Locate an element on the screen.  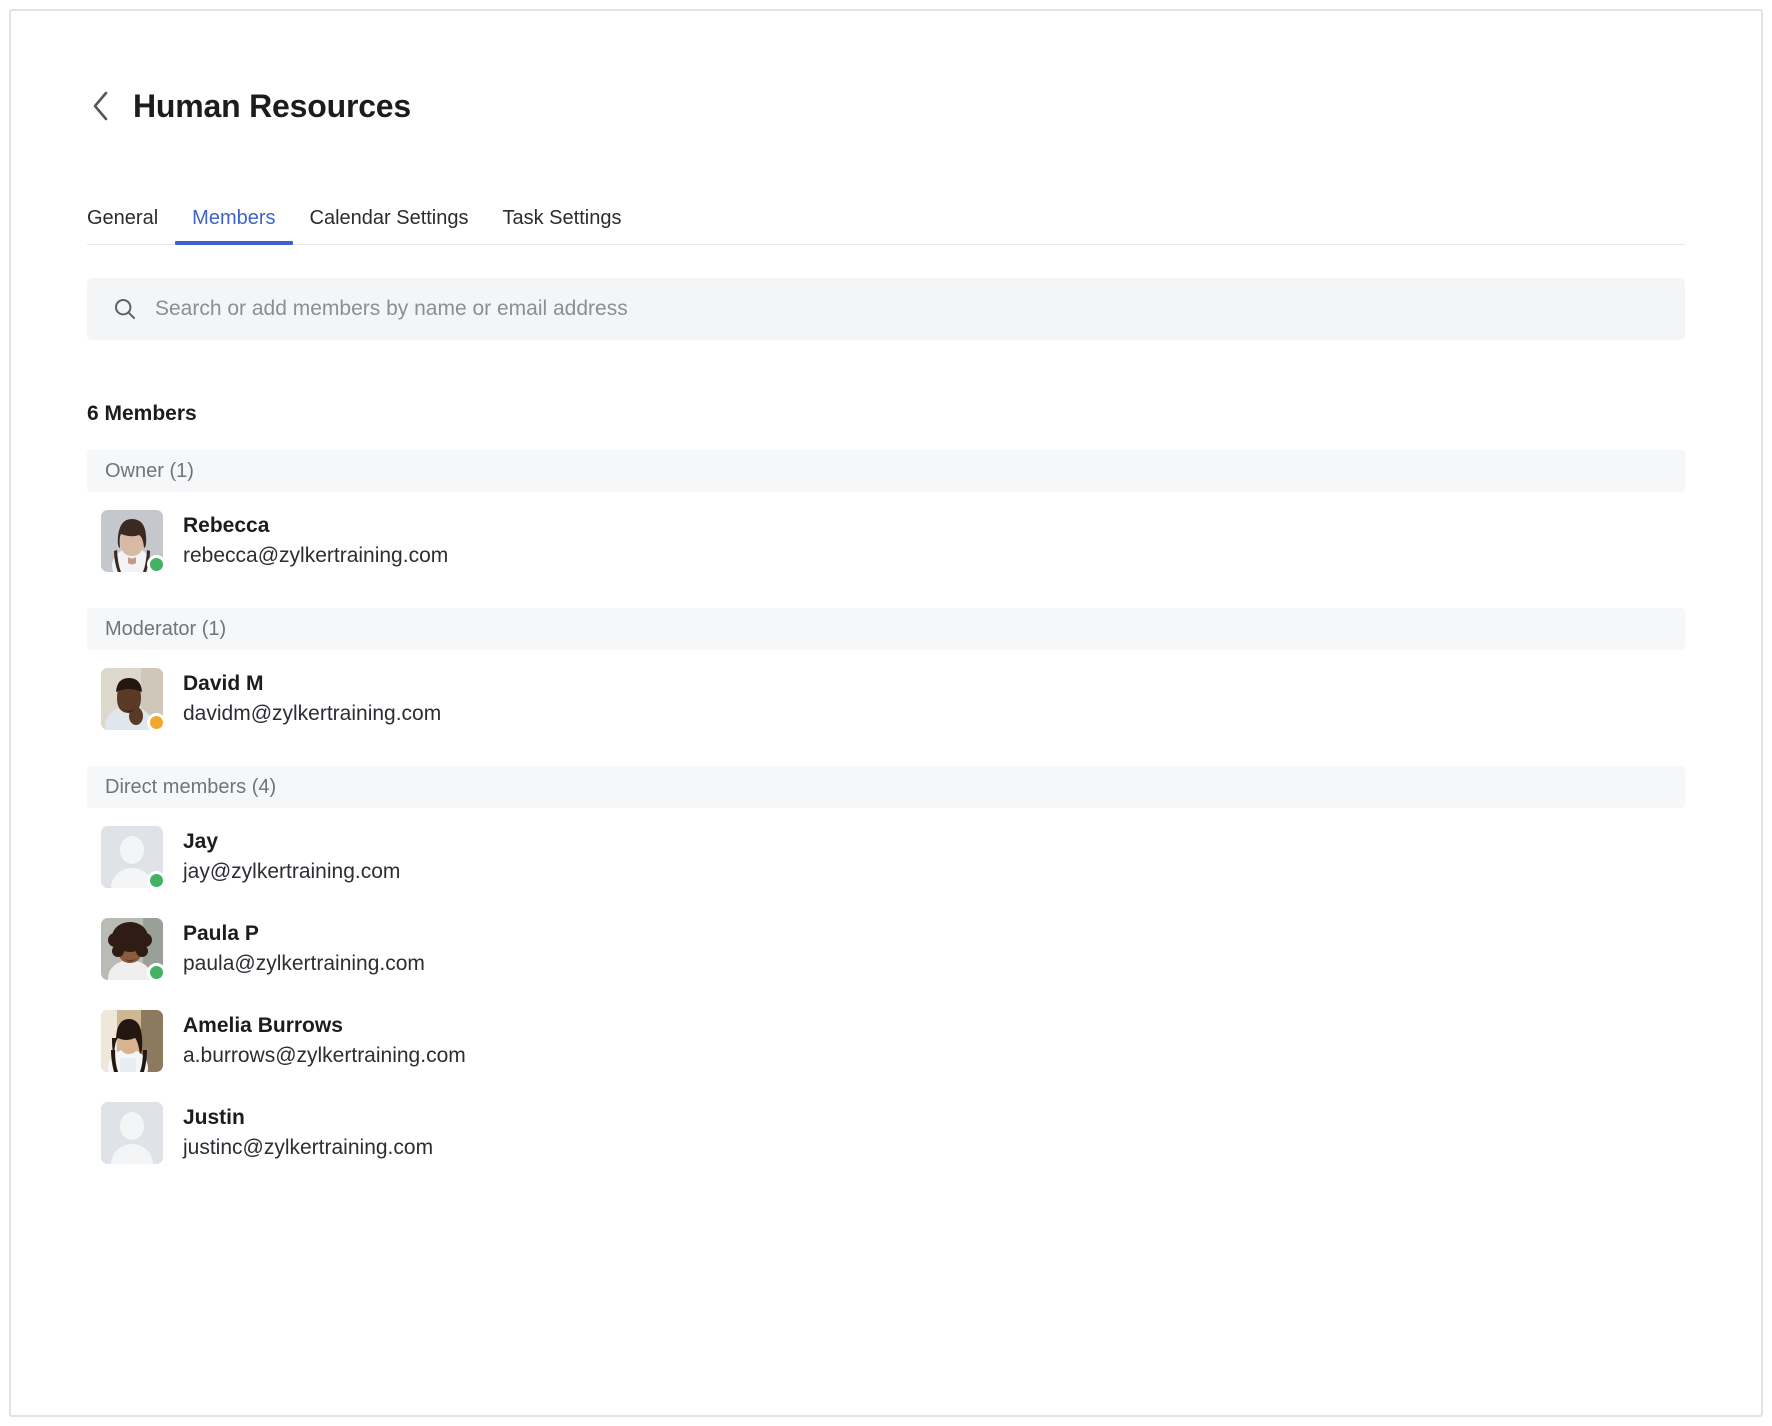
member-name: Jay is located at coordinates (201, 842).